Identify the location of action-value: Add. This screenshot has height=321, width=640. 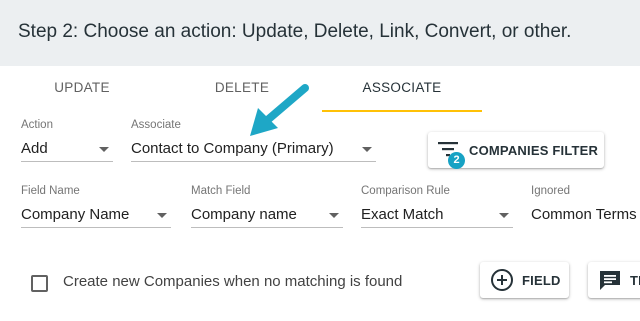
(34, 148).